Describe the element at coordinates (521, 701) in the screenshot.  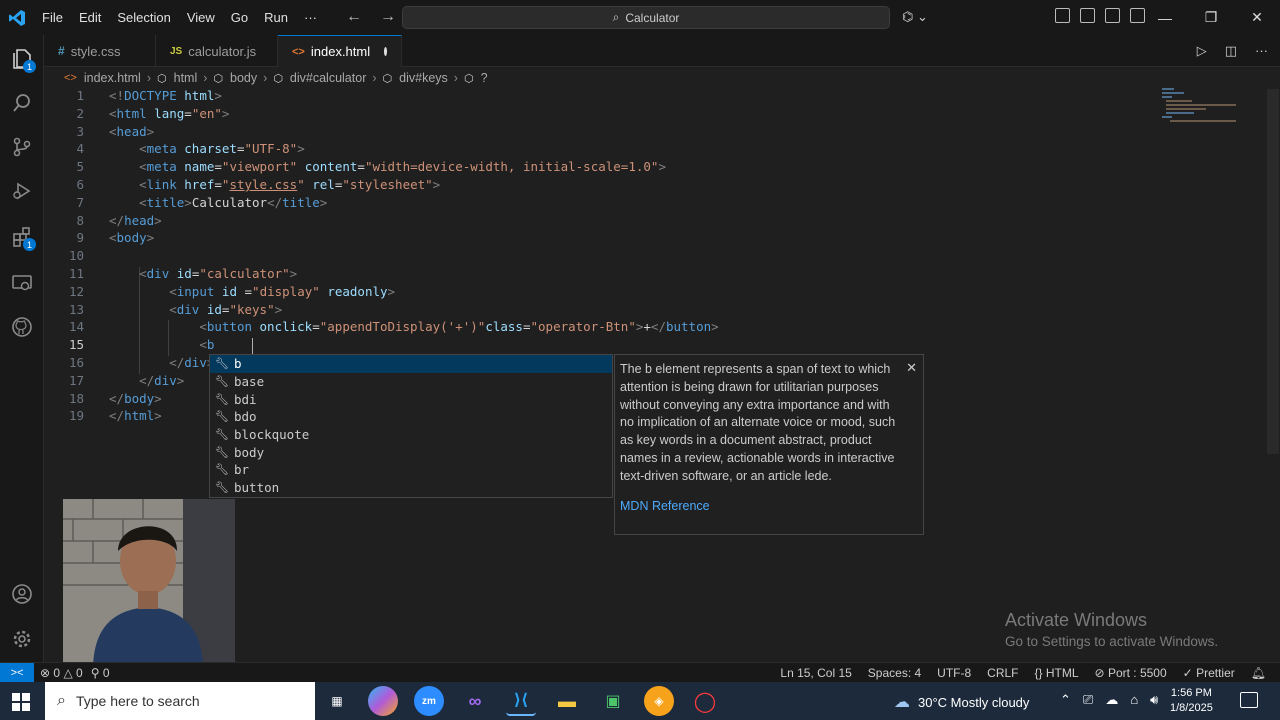
I see `vscode-taskbar-icon: ⟩⟨` at that location.